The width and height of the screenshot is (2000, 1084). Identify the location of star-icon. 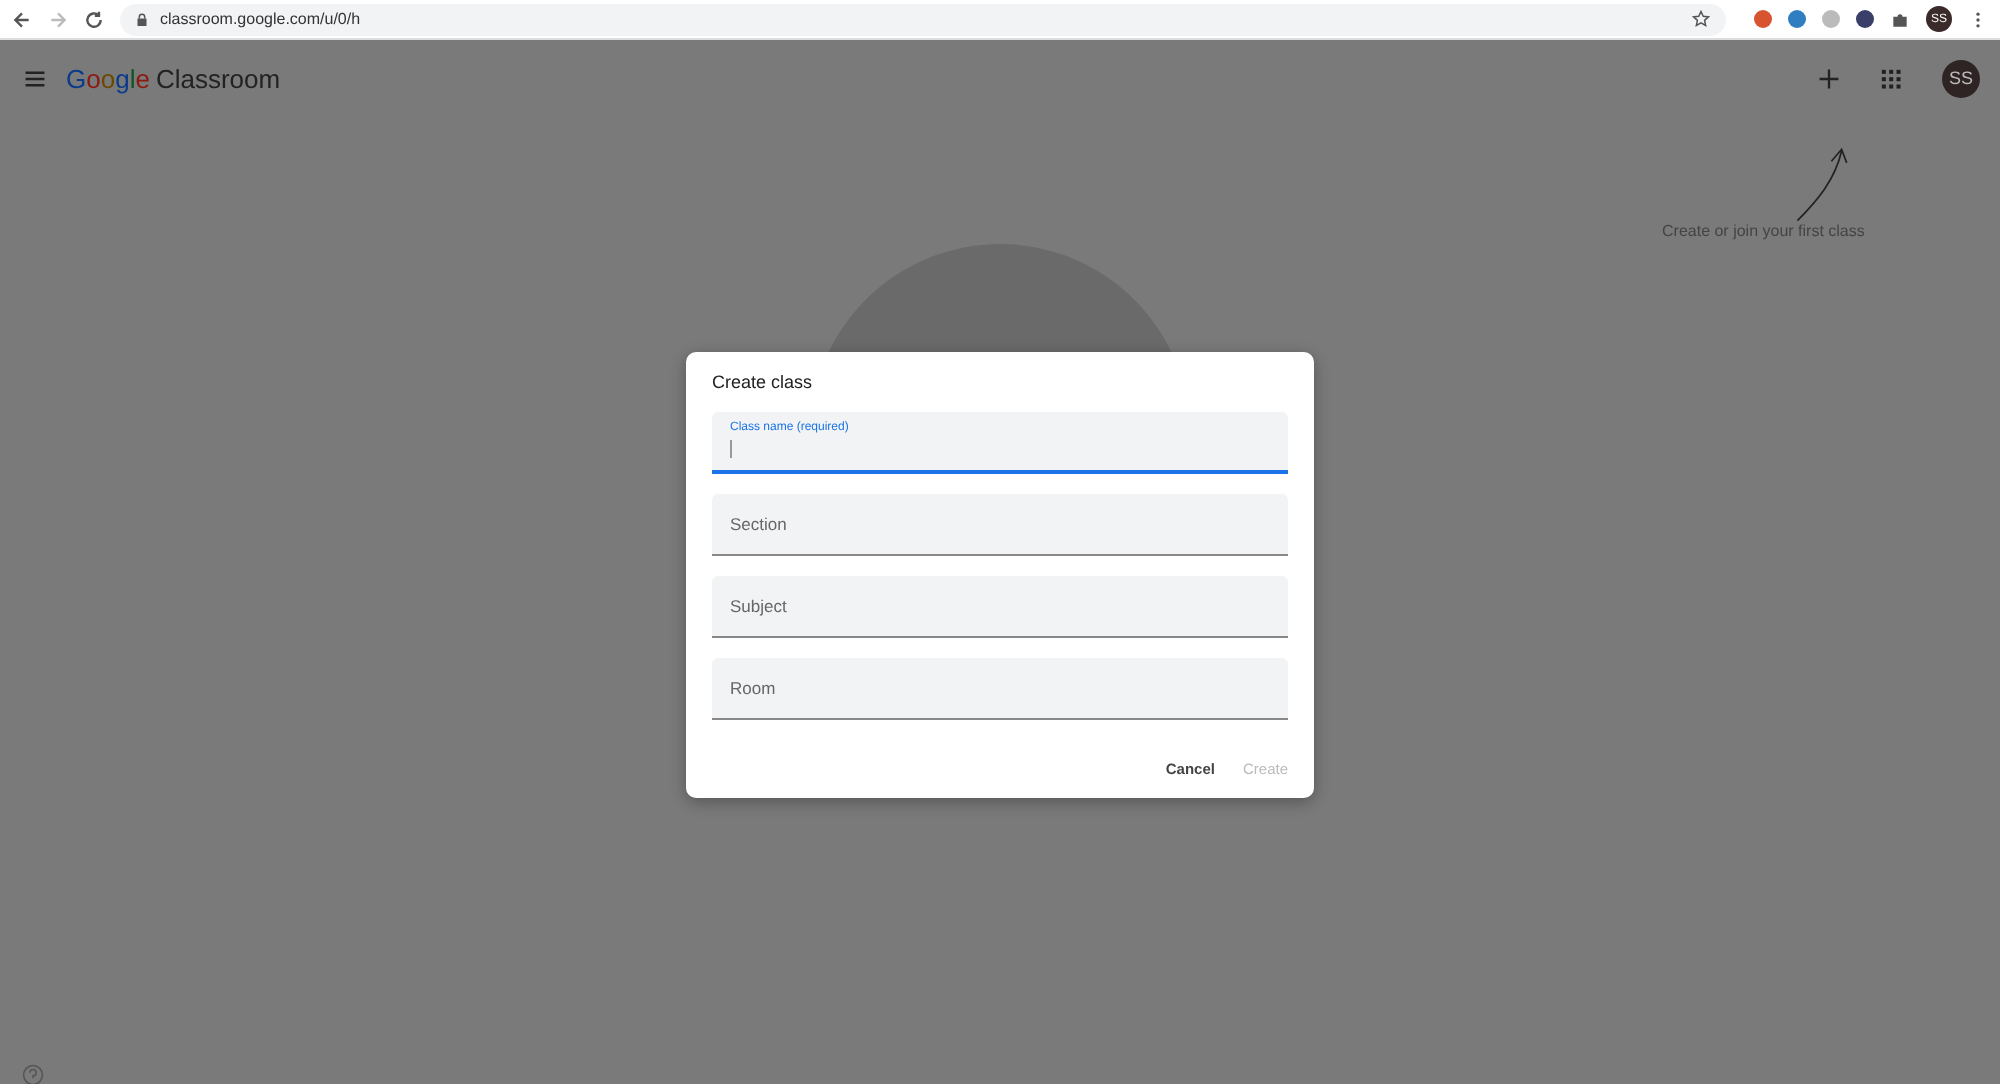
(1701, 19).